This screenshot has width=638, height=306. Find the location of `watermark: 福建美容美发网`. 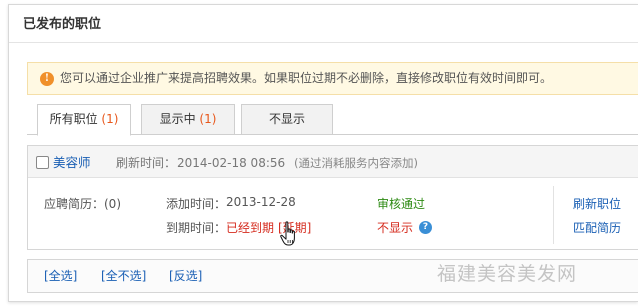

watermark: 福建美容美发网 is located at coordinates (507, 274).